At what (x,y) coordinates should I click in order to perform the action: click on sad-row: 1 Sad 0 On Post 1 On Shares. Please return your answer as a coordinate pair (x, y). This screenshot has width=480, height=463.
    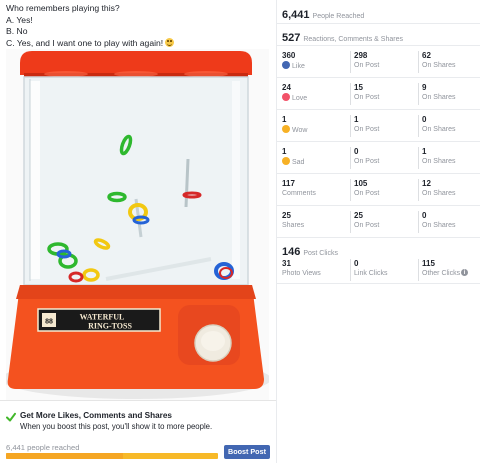
    Looking at the image, I should click on (378, 158).